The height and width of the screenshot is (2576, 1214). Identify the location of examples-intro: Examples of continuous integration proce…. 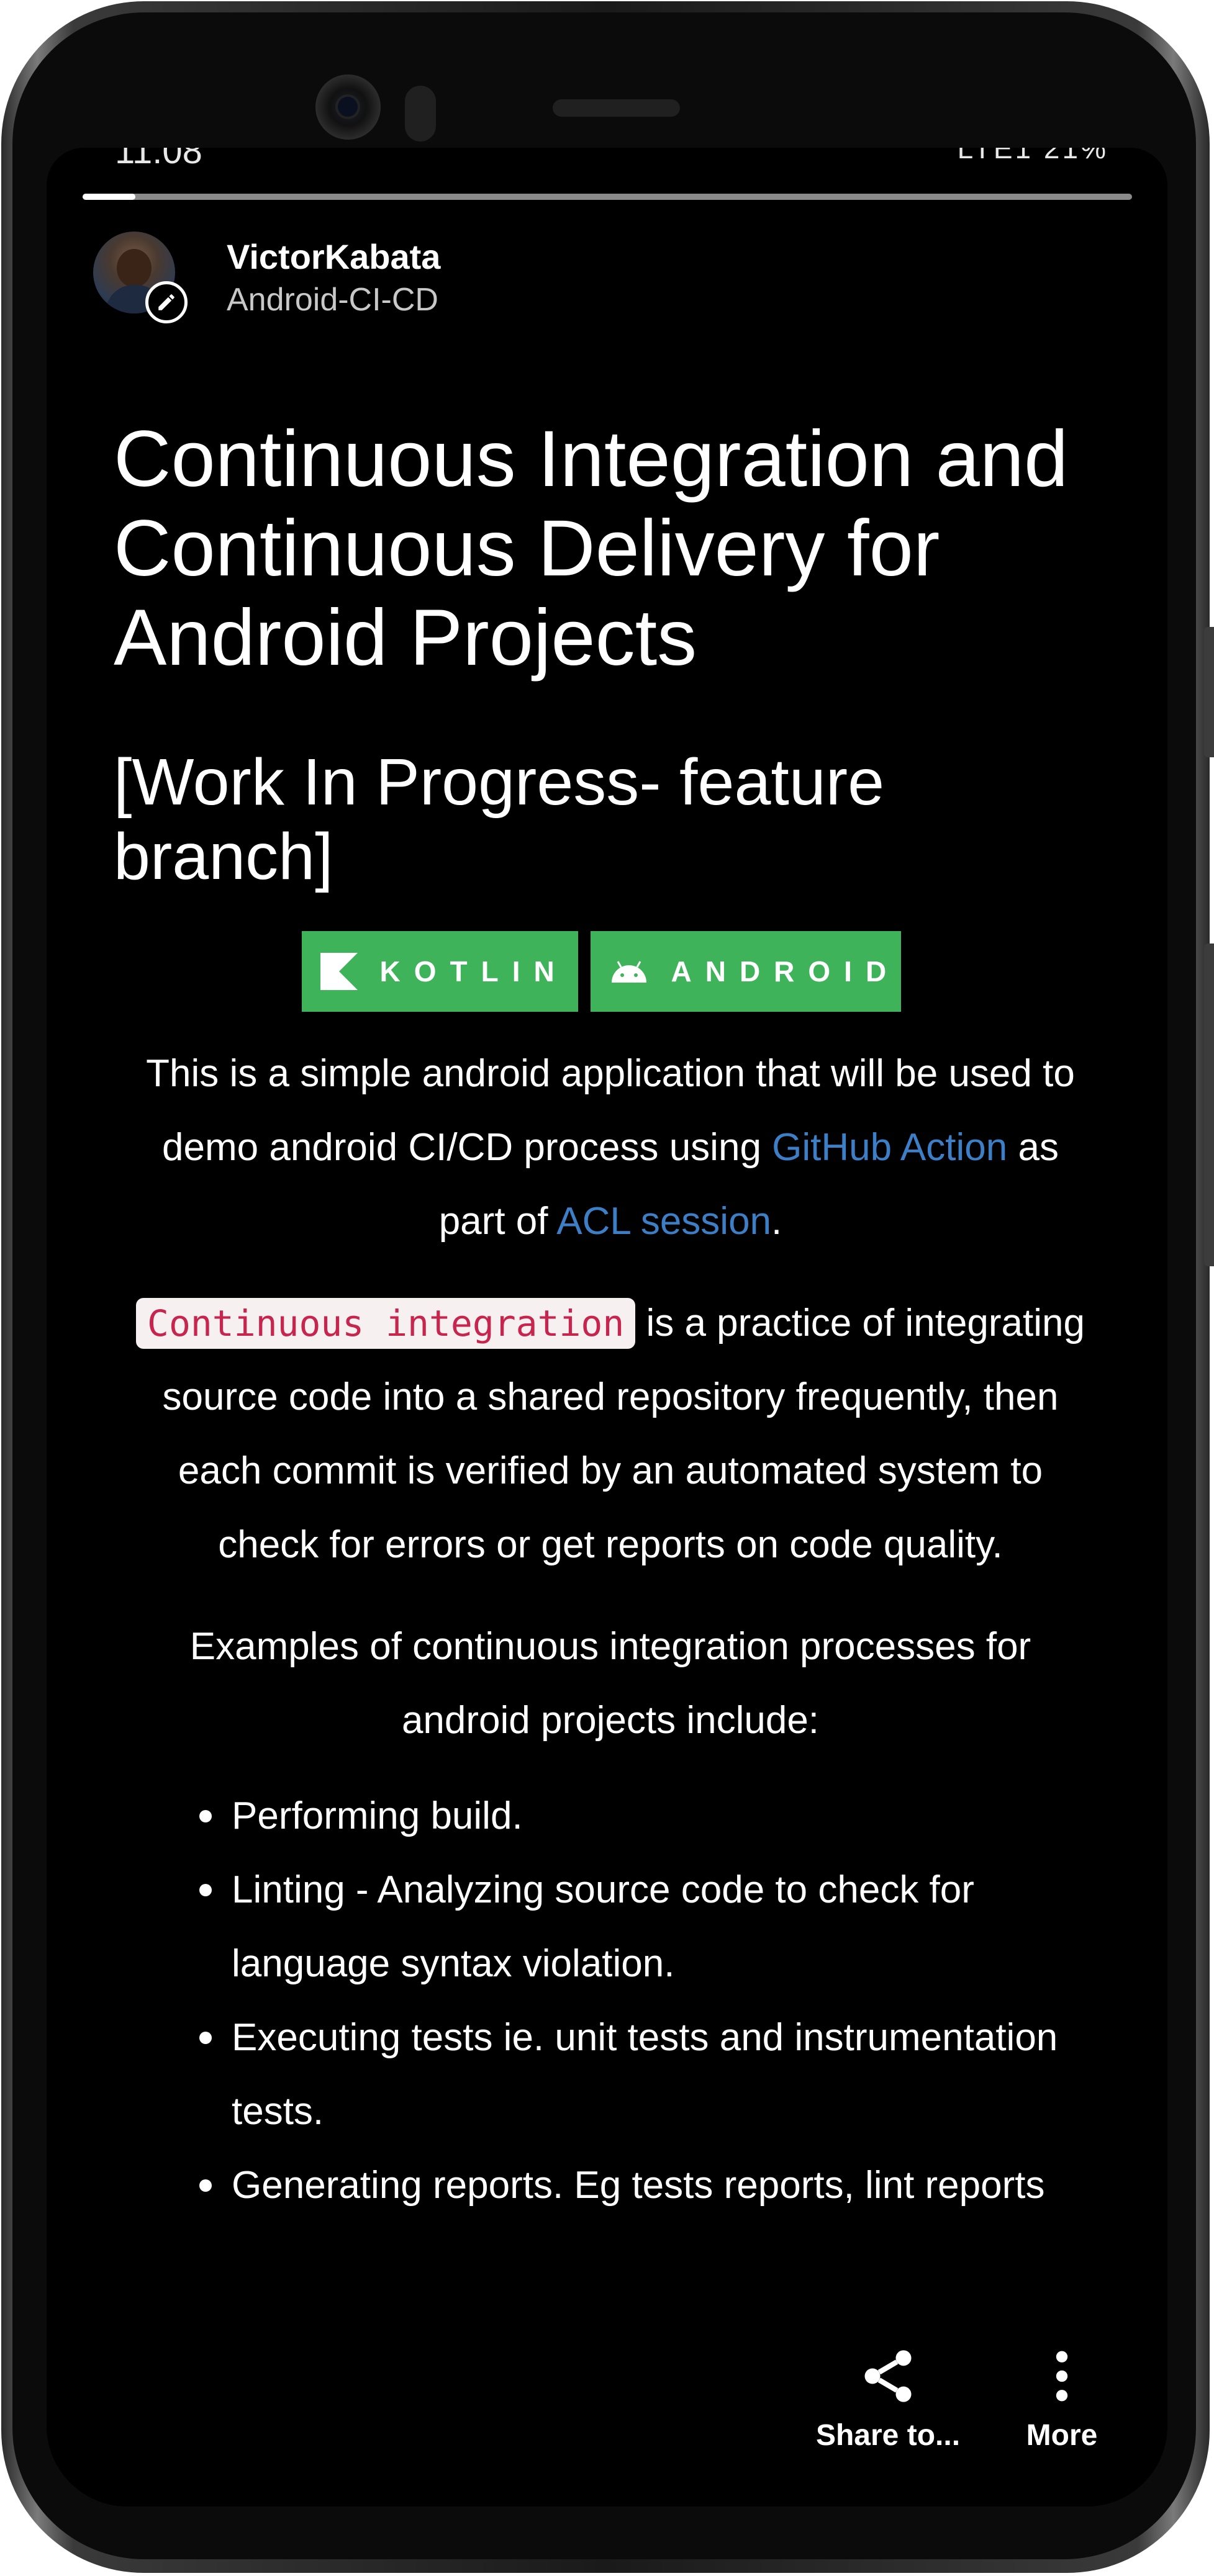
(610, 1683).